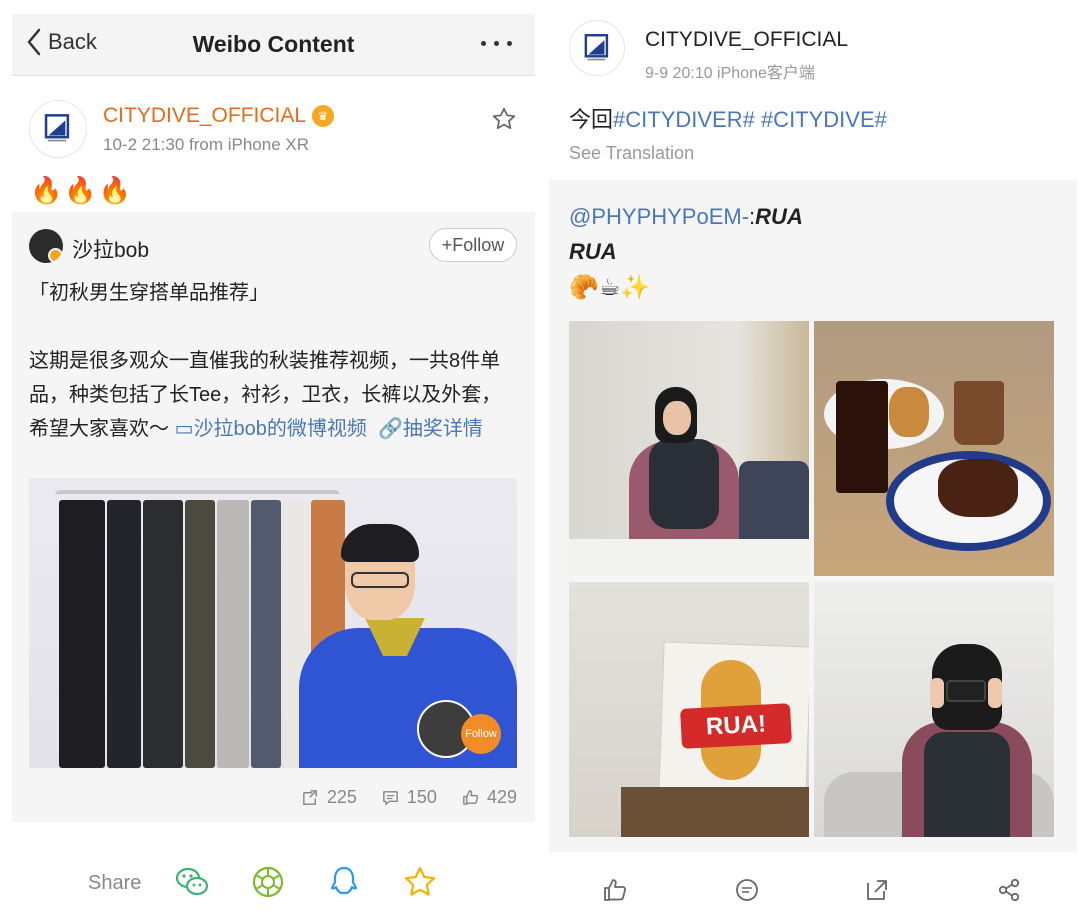  I want to click on post-text: 今回#CITYDIVER# #CITYDIVE#, so click(728, 118).